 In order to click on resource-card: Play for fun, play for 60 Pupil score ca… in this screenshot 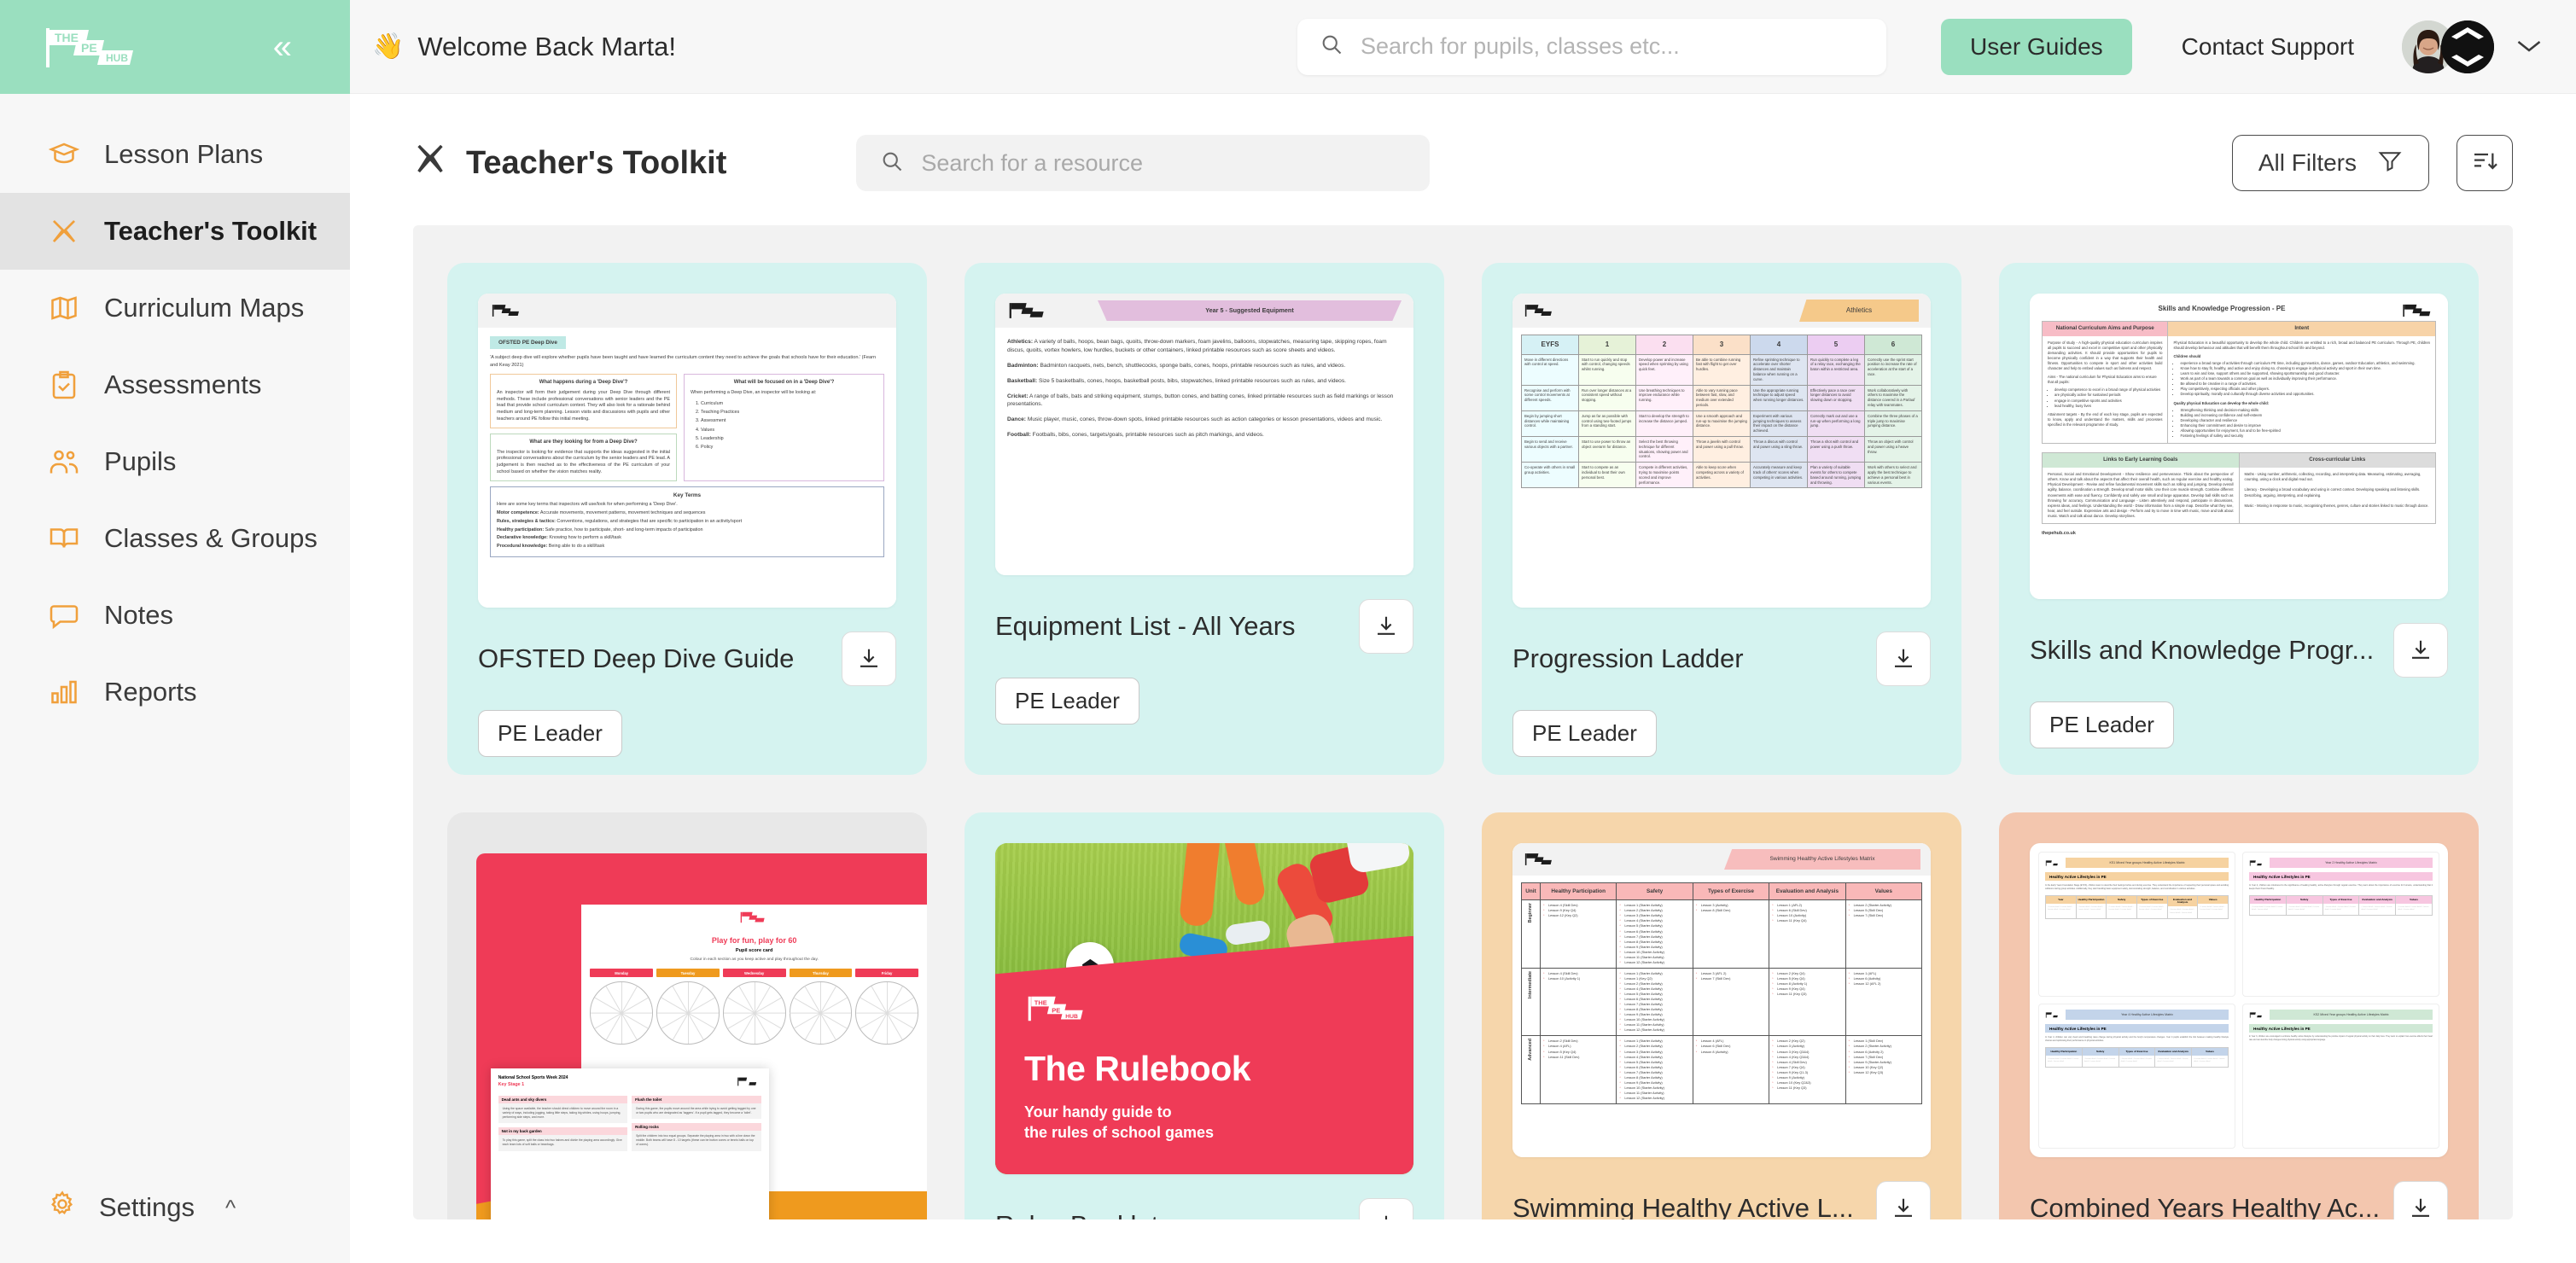, I will do `click(687, 1016)`.